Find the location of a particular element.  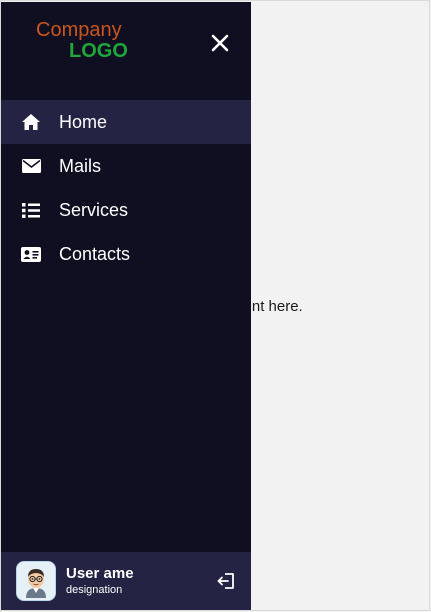

logo-text: LOGO is located at coordinates (98, 51).